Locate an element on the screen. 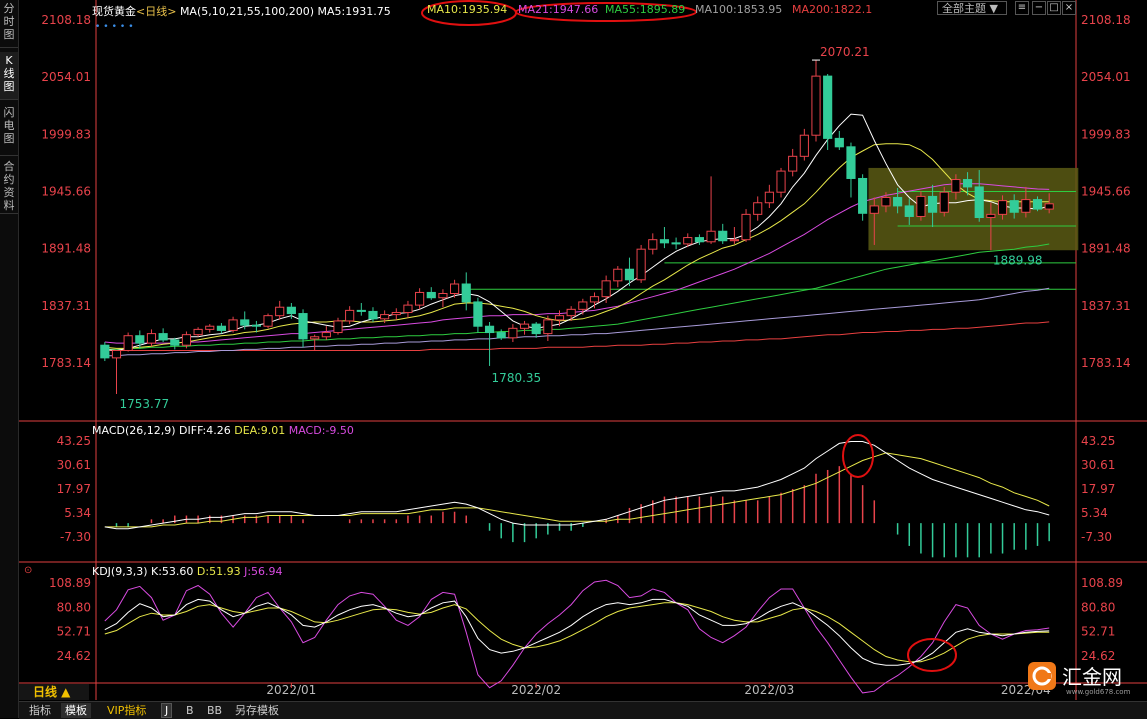 This screenshot has height=719, width=1147. ma200-value: MA200:1822.1 is located at coordinates (832, 9).